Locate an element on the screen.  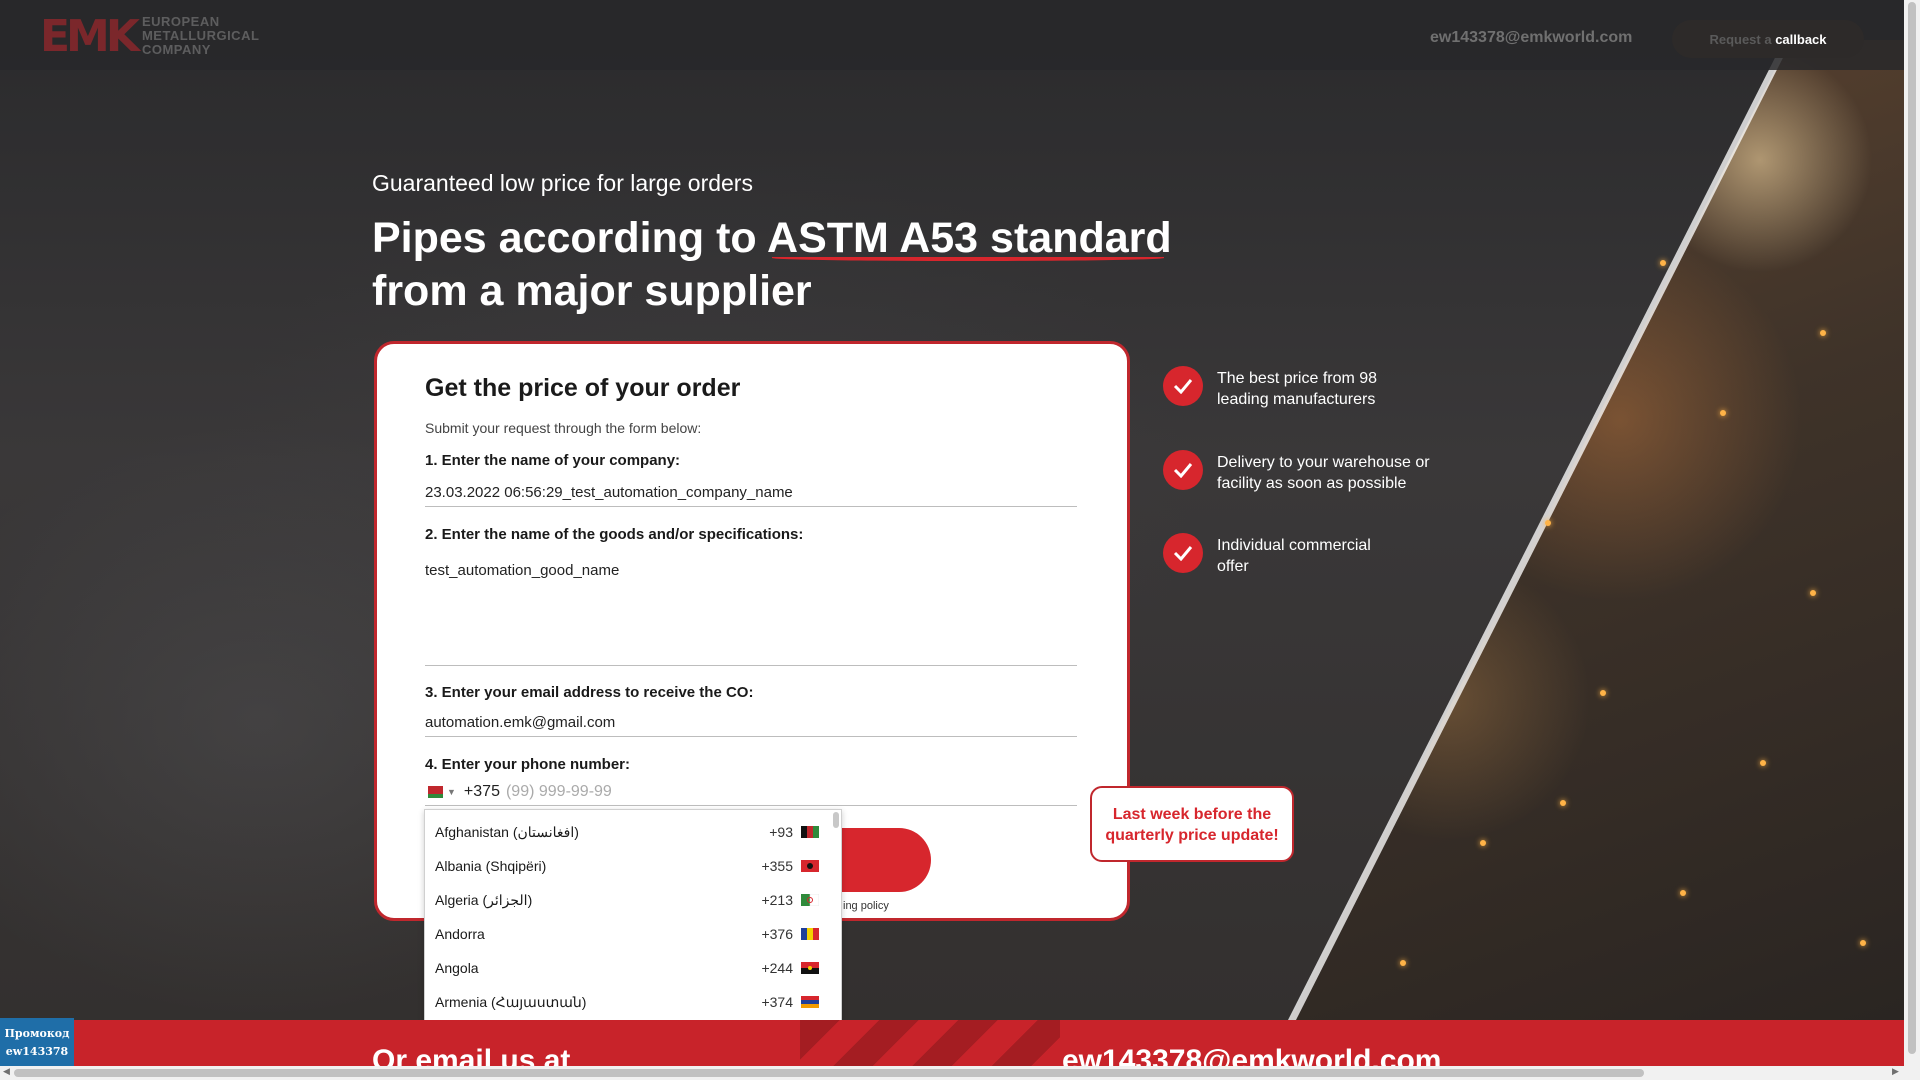
afghanistan-flag-icon is located at coordinates (810, 832).